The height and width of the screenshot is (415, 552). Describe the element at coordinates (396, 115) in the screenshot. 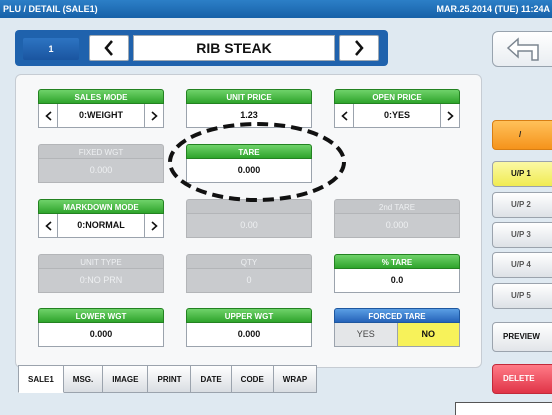

I see `open-price-value: 0:YES` at that location.